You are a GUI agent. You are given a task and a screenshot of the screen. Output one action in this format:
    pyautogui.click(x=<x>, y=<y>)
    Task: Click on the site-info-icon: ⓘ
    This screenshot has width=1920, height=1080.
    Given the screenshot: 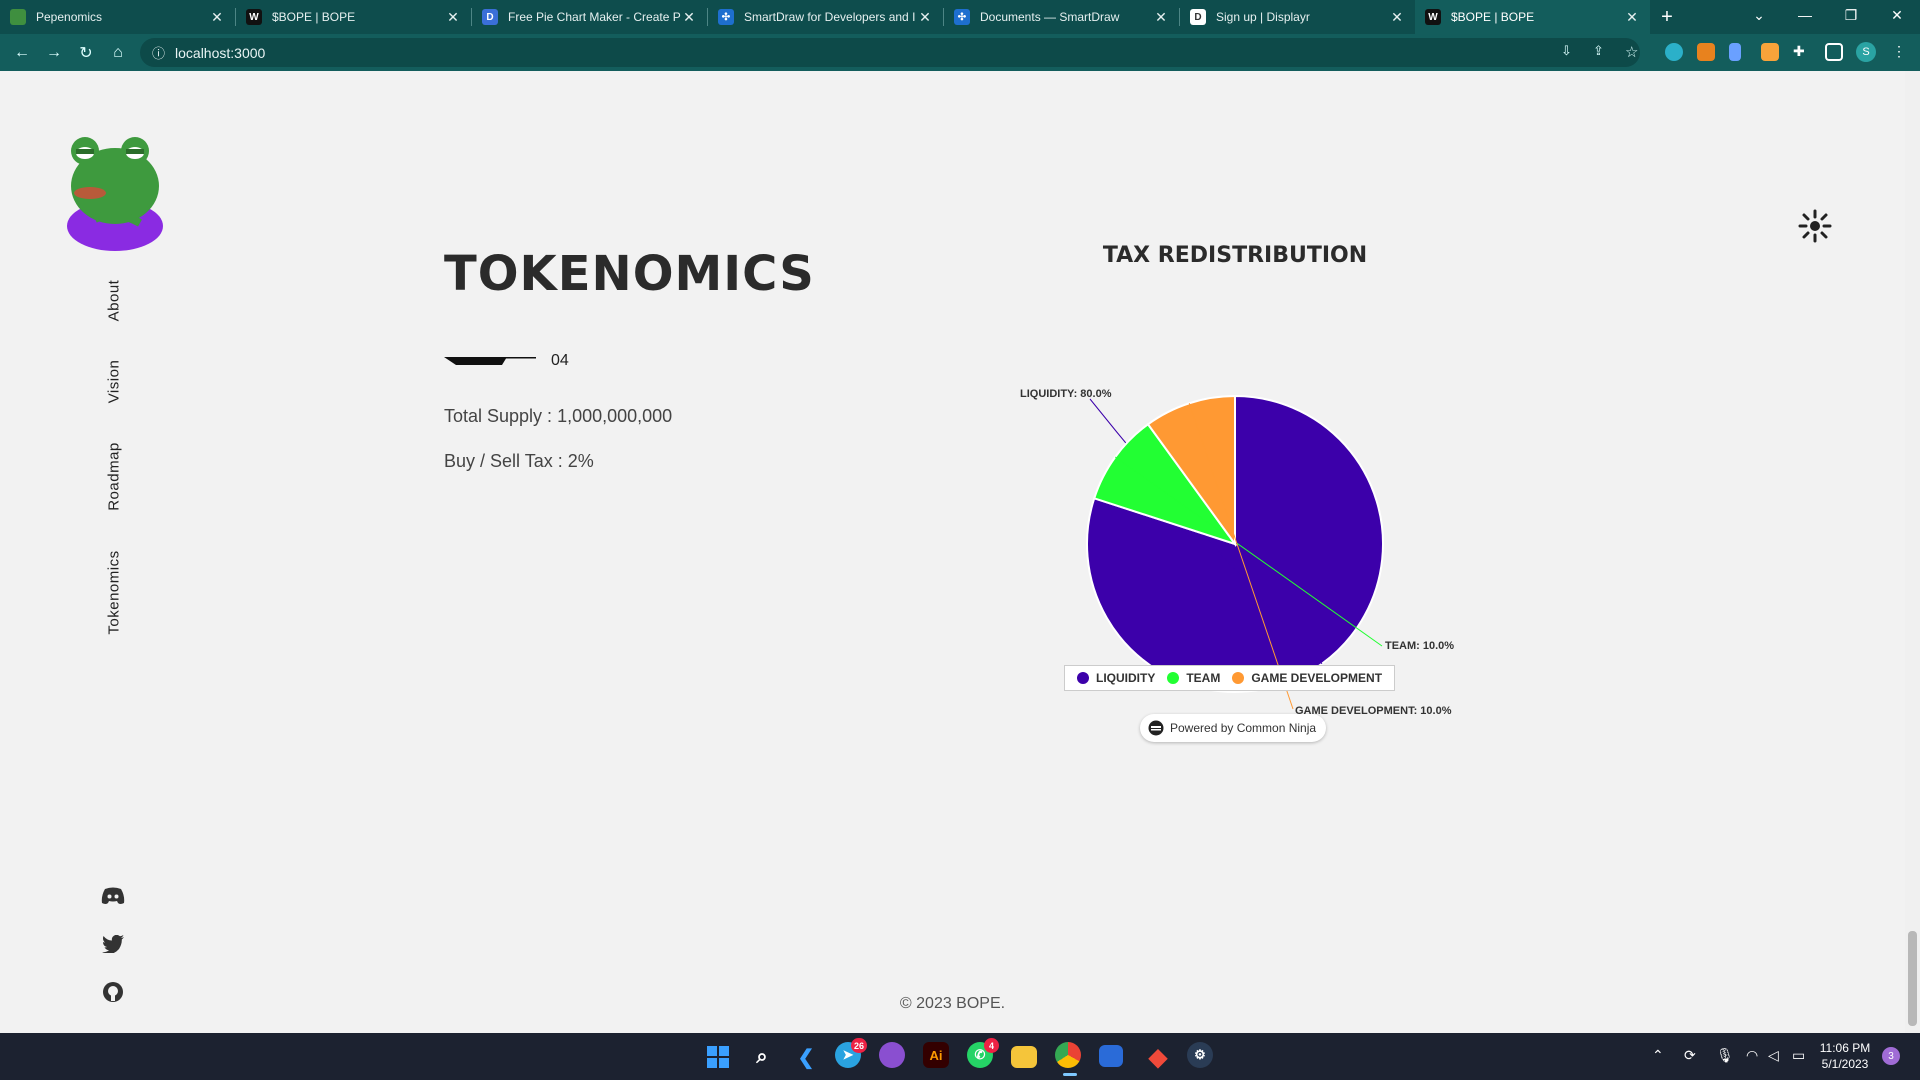 What is the action you would take?
    pyautogui.click(x=158, y=52)
    